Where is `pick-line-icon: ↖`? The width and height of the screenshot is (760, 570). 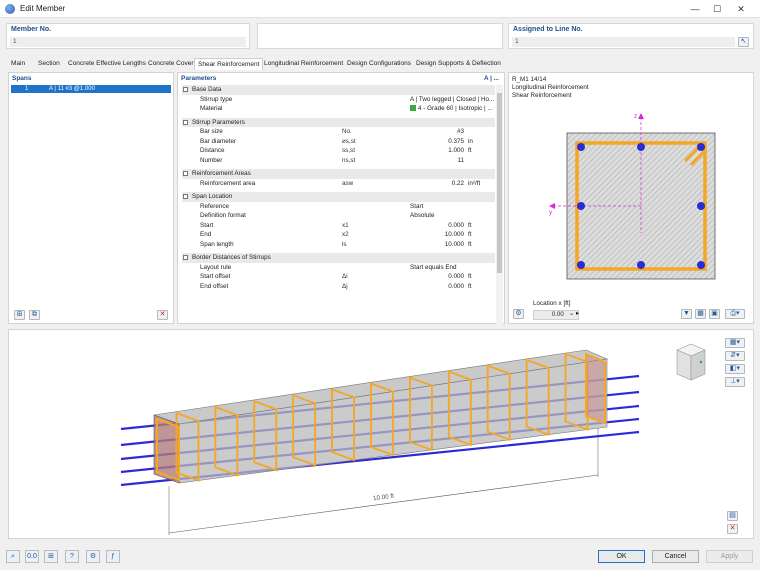 pick-line-icon: ↖ is located at coordinates (743, 42).